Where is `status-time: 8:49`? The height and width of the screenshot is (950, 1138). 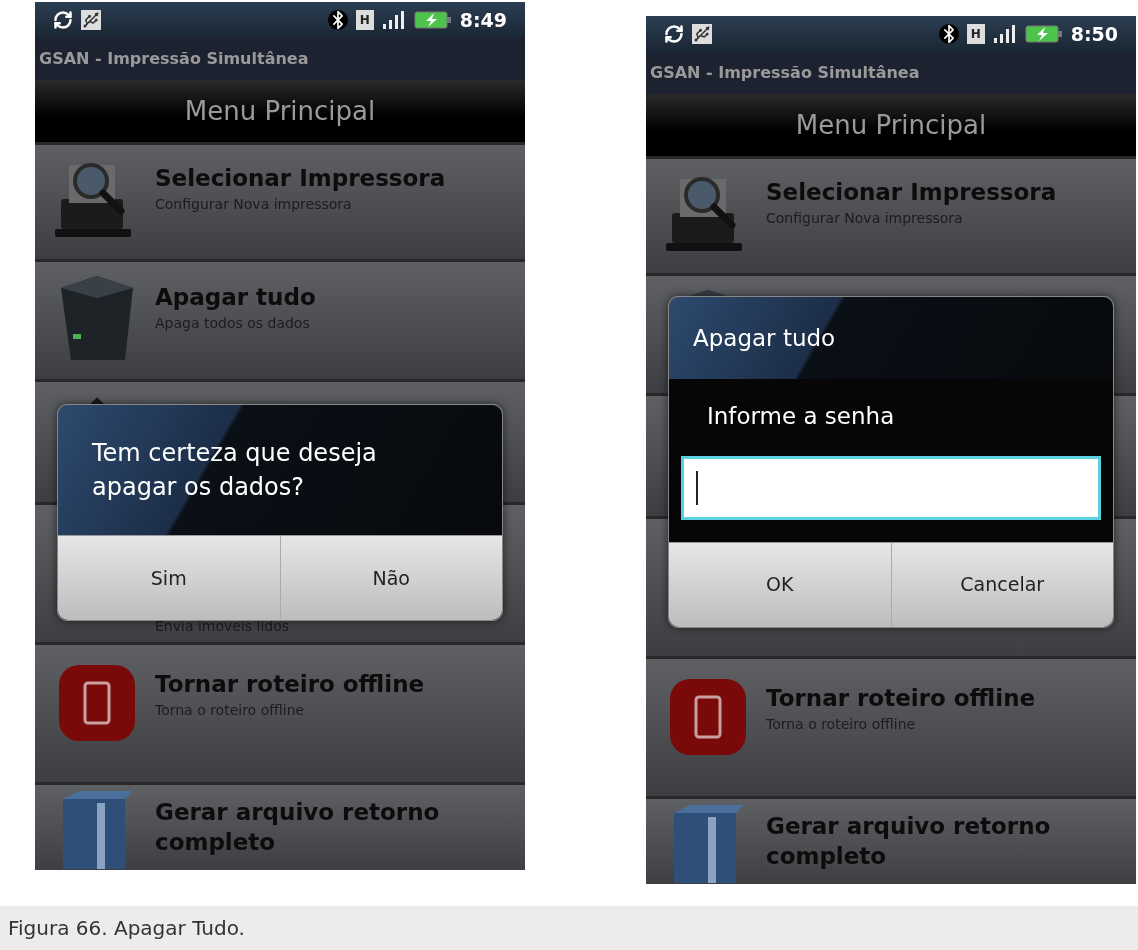 status-time: 8:49 is located at coordinates (483, 20).